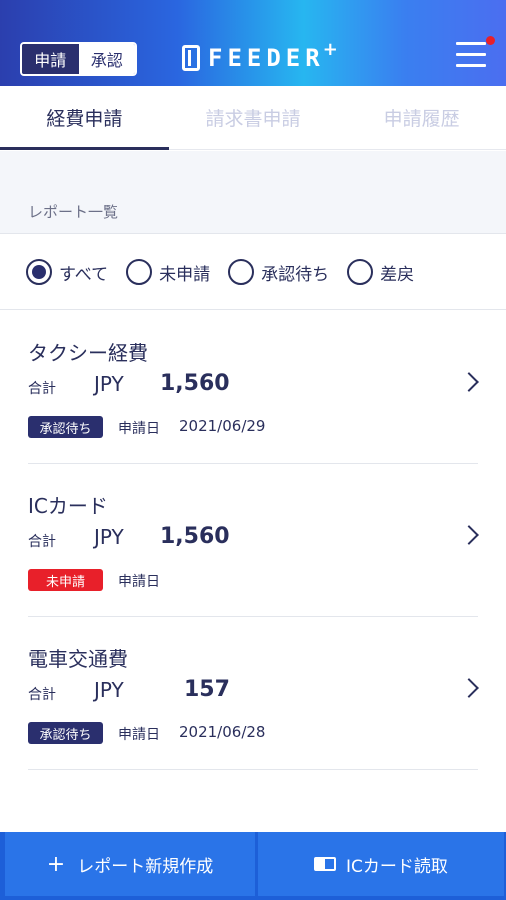 This screenshot has height=900, width=506. I want to click on app-logo: FEEDER +, so click(260, 55).